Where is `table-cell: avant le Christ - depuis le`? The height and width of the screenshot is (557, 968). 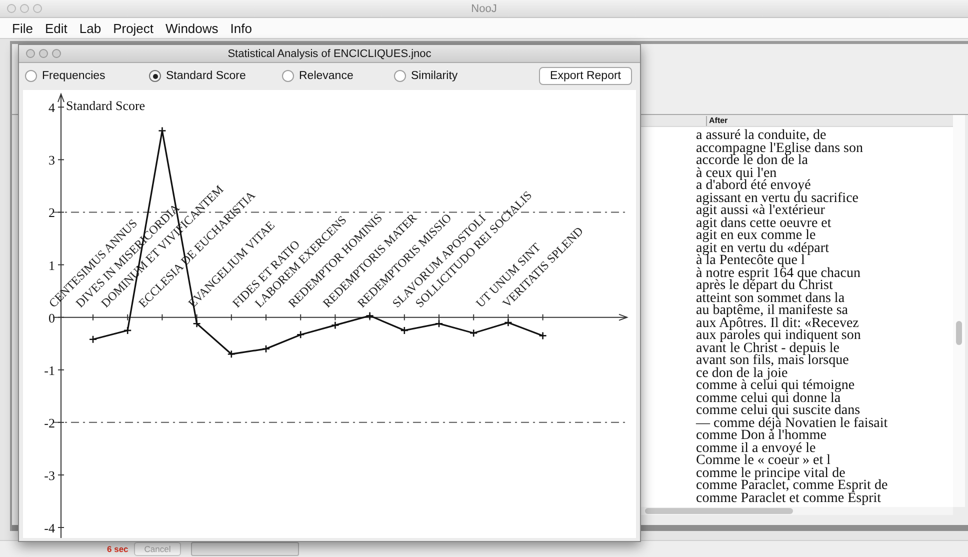 table-cell: avant le Christ - depuis le is located at coordinates (768, 348).